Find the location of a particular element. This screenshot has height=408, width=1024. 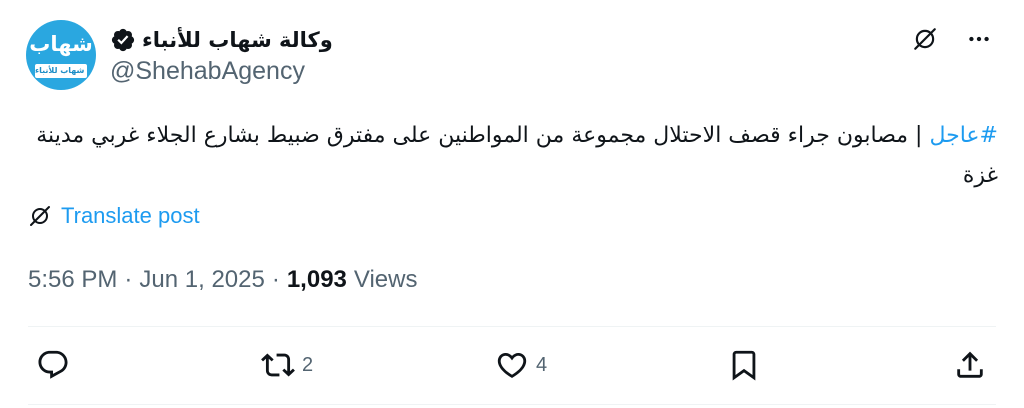

views-label: Views is located at coordinates (385, 279).